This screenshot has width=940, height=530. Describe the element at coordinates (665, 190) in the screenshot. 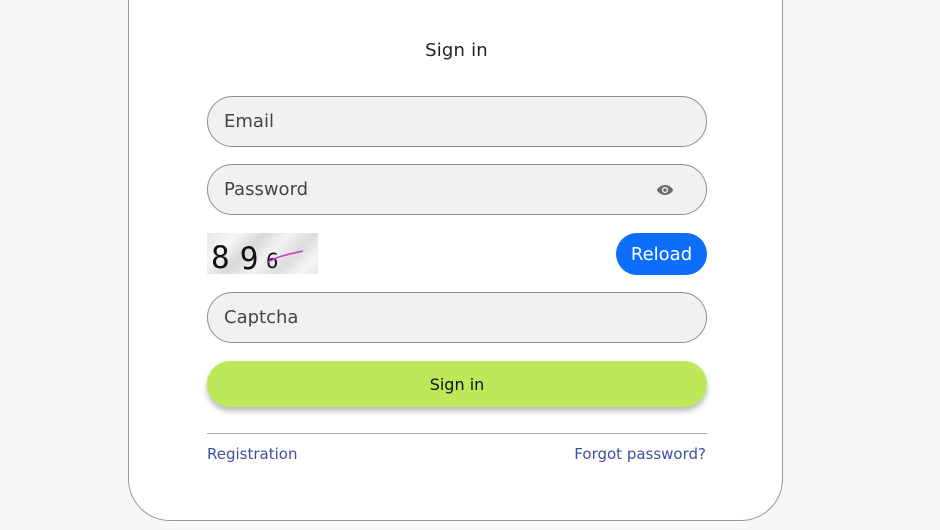

I see `eye-icon` at that location.